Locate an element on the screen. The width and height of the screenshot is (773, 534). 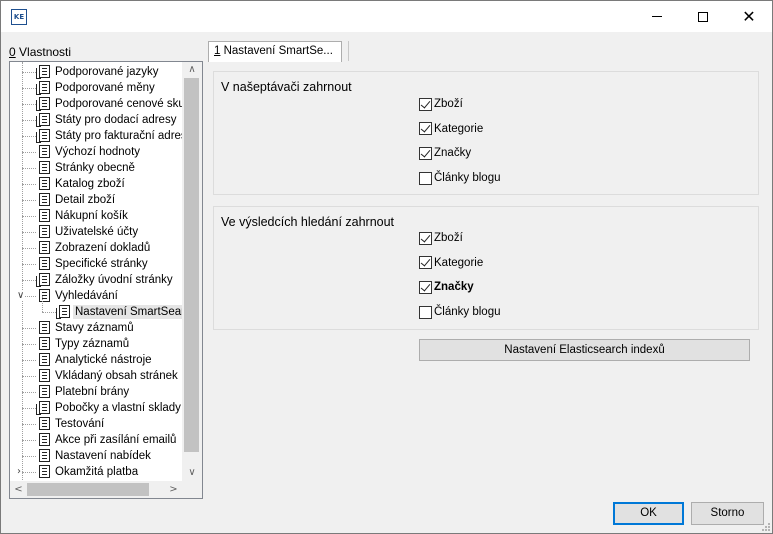
tree-item: Testování is located at coordinates (96, 424).